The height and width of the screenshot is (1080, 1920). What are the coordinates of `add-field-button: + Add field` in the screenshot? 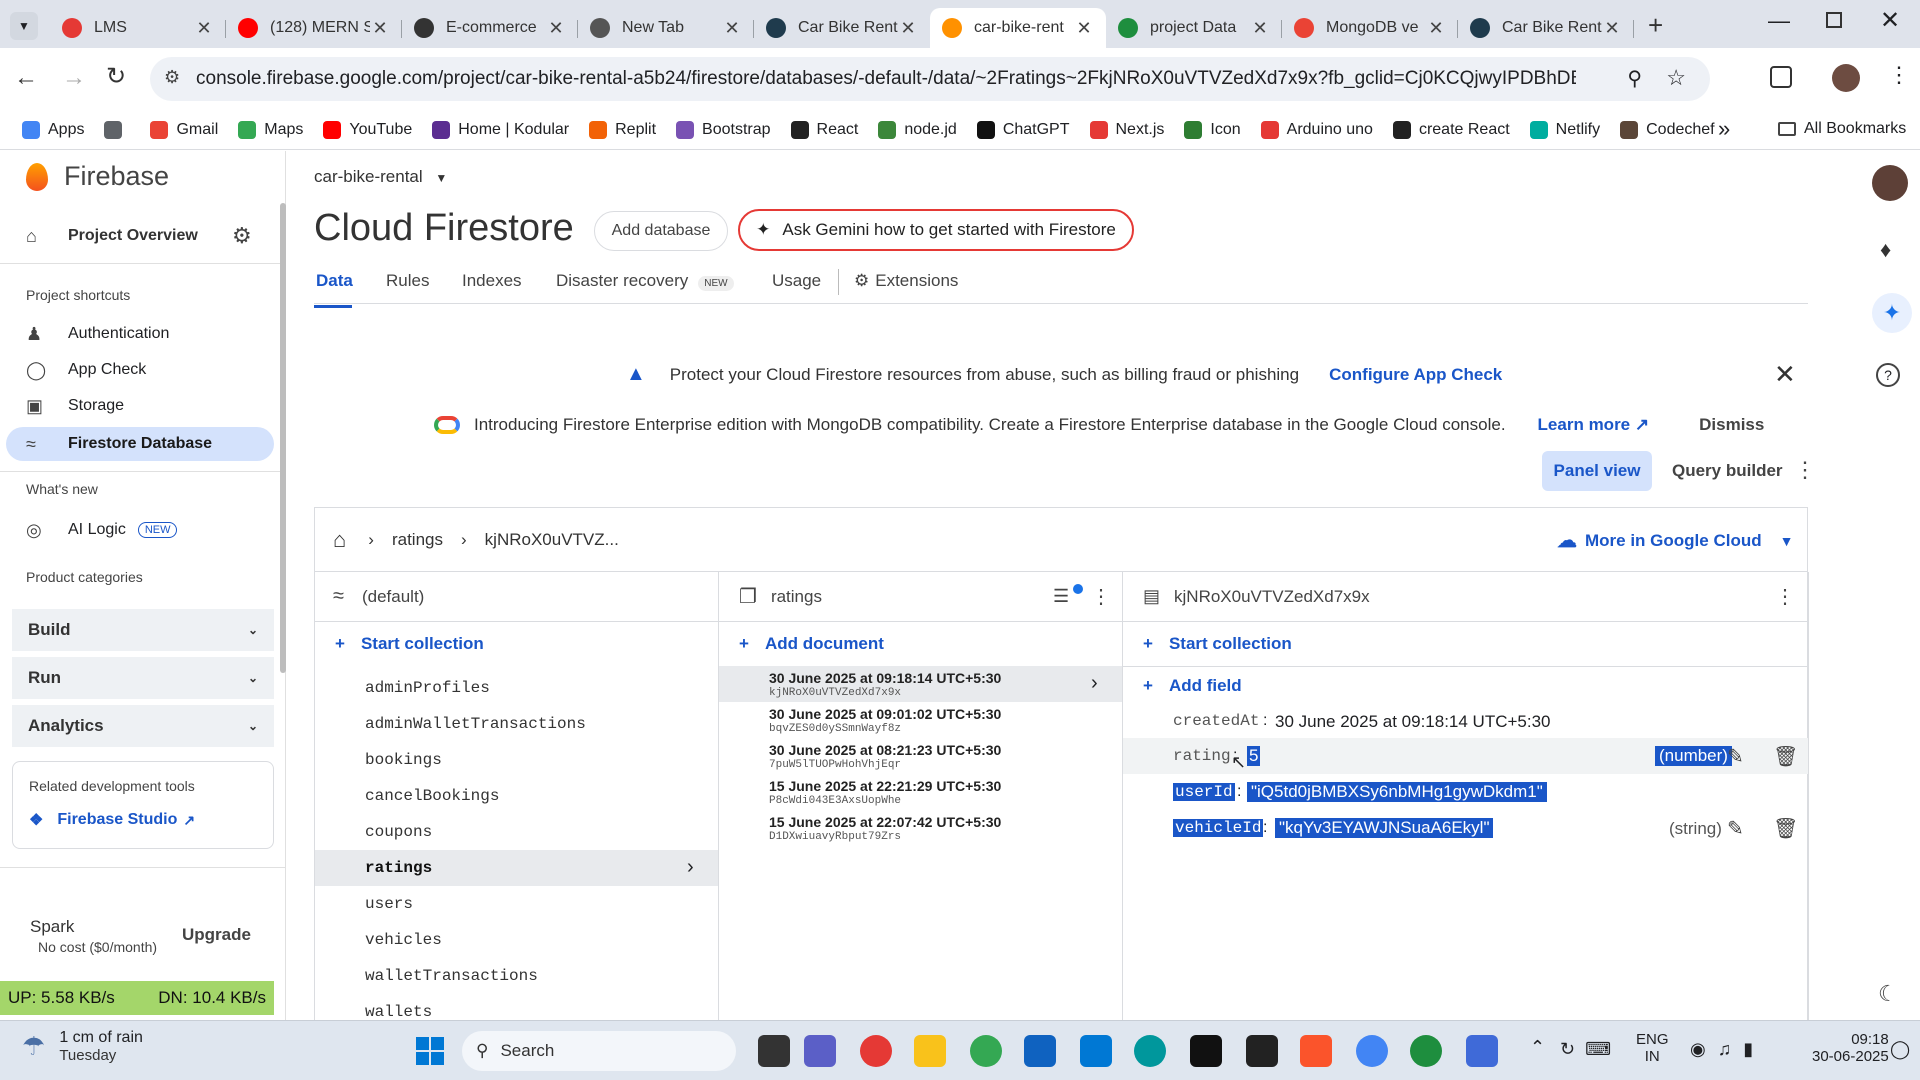 It's located at (1192, 686).